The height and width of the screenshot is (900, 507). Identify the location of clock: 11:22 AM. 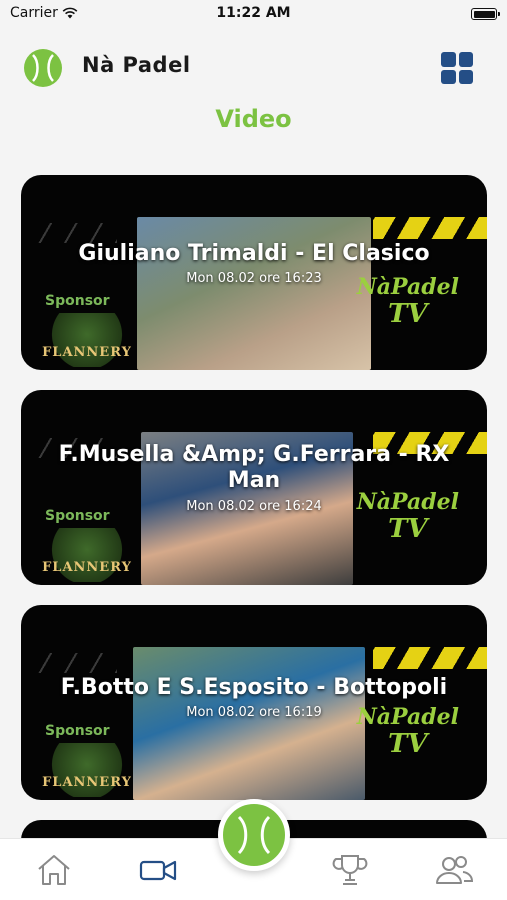
(253, 13).